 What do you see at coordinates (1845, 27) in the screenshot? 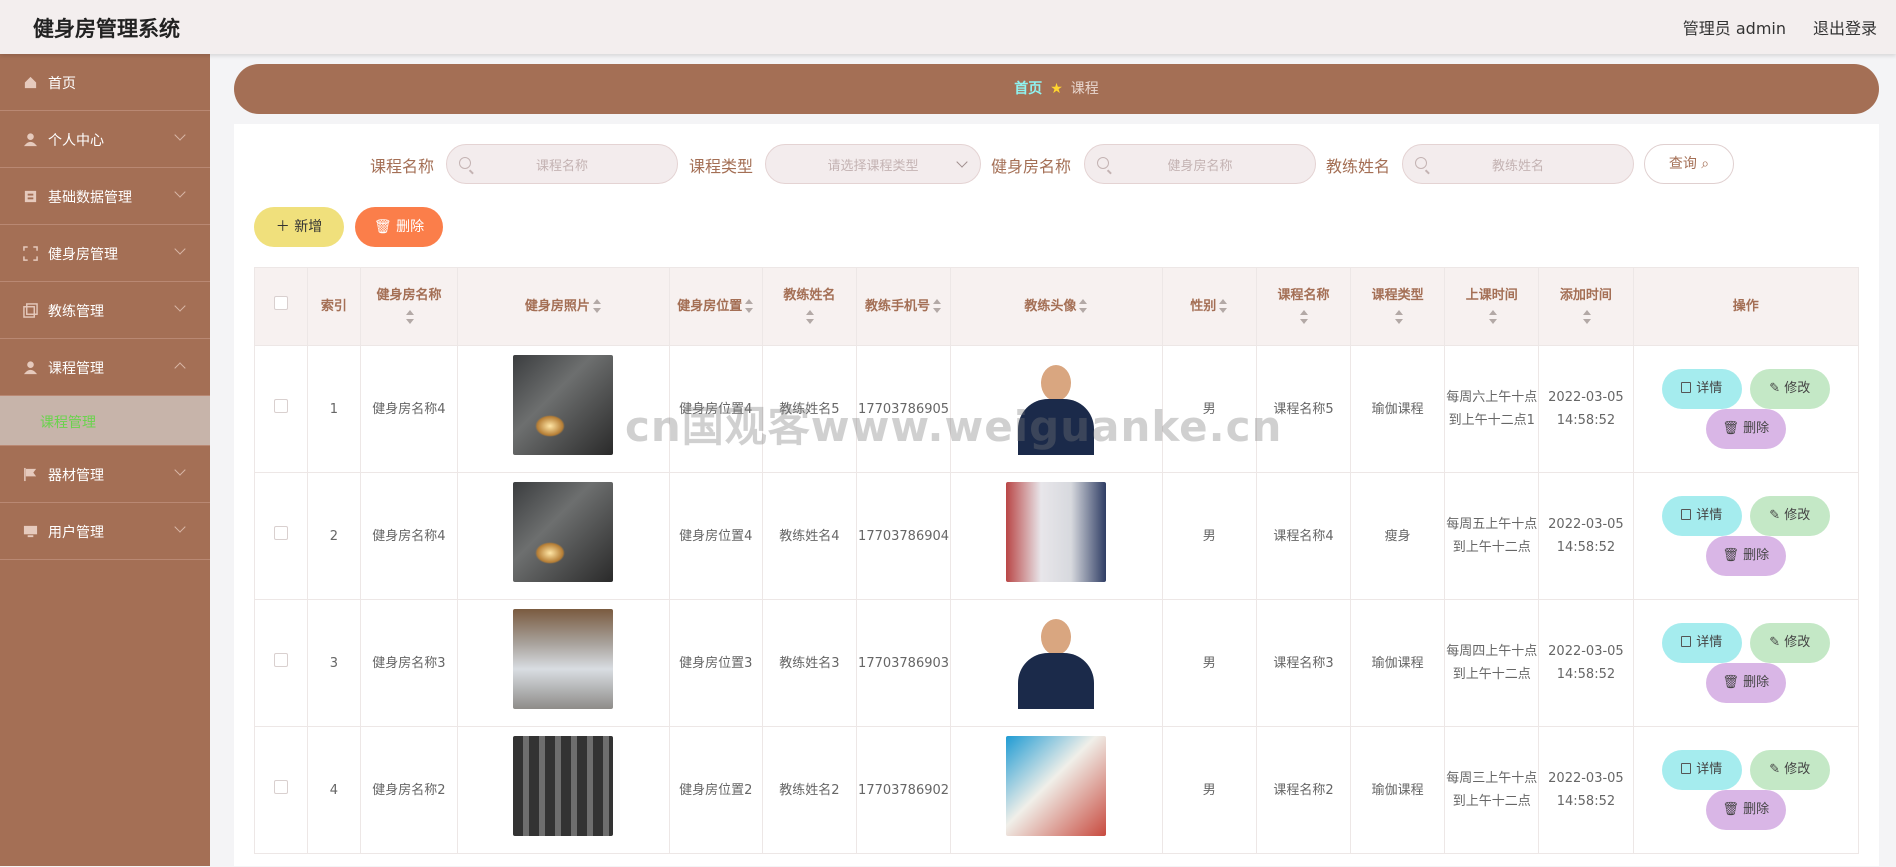
I see `logout-link: 退出登录` at bounding box center [1845, 27].